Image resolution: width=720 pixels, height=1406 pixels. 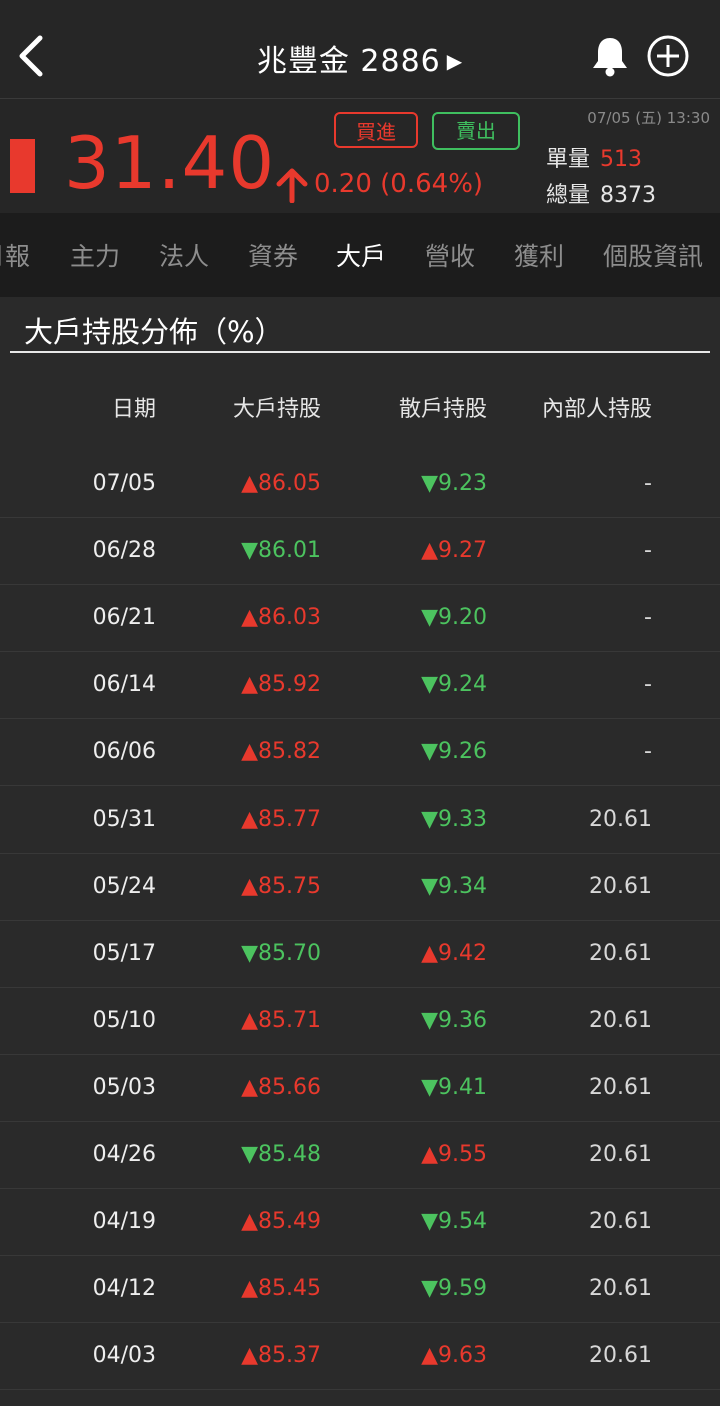 I want to click on cell-date: 05/10, so click(x=124, y=1020).